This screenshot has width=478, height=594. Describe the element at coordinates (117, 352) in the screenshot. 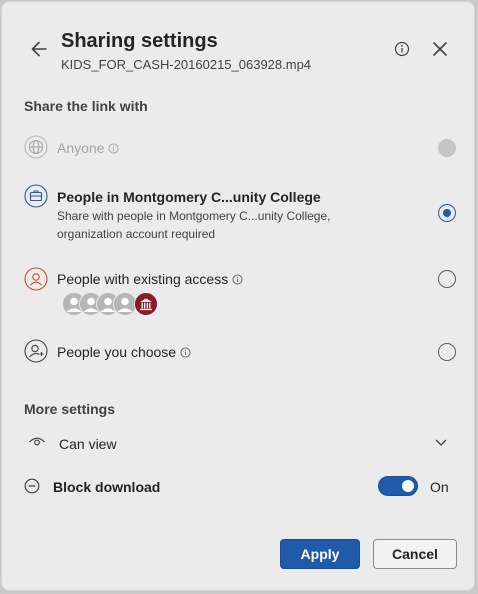

I see `share-option-label: People you choose` at that location.